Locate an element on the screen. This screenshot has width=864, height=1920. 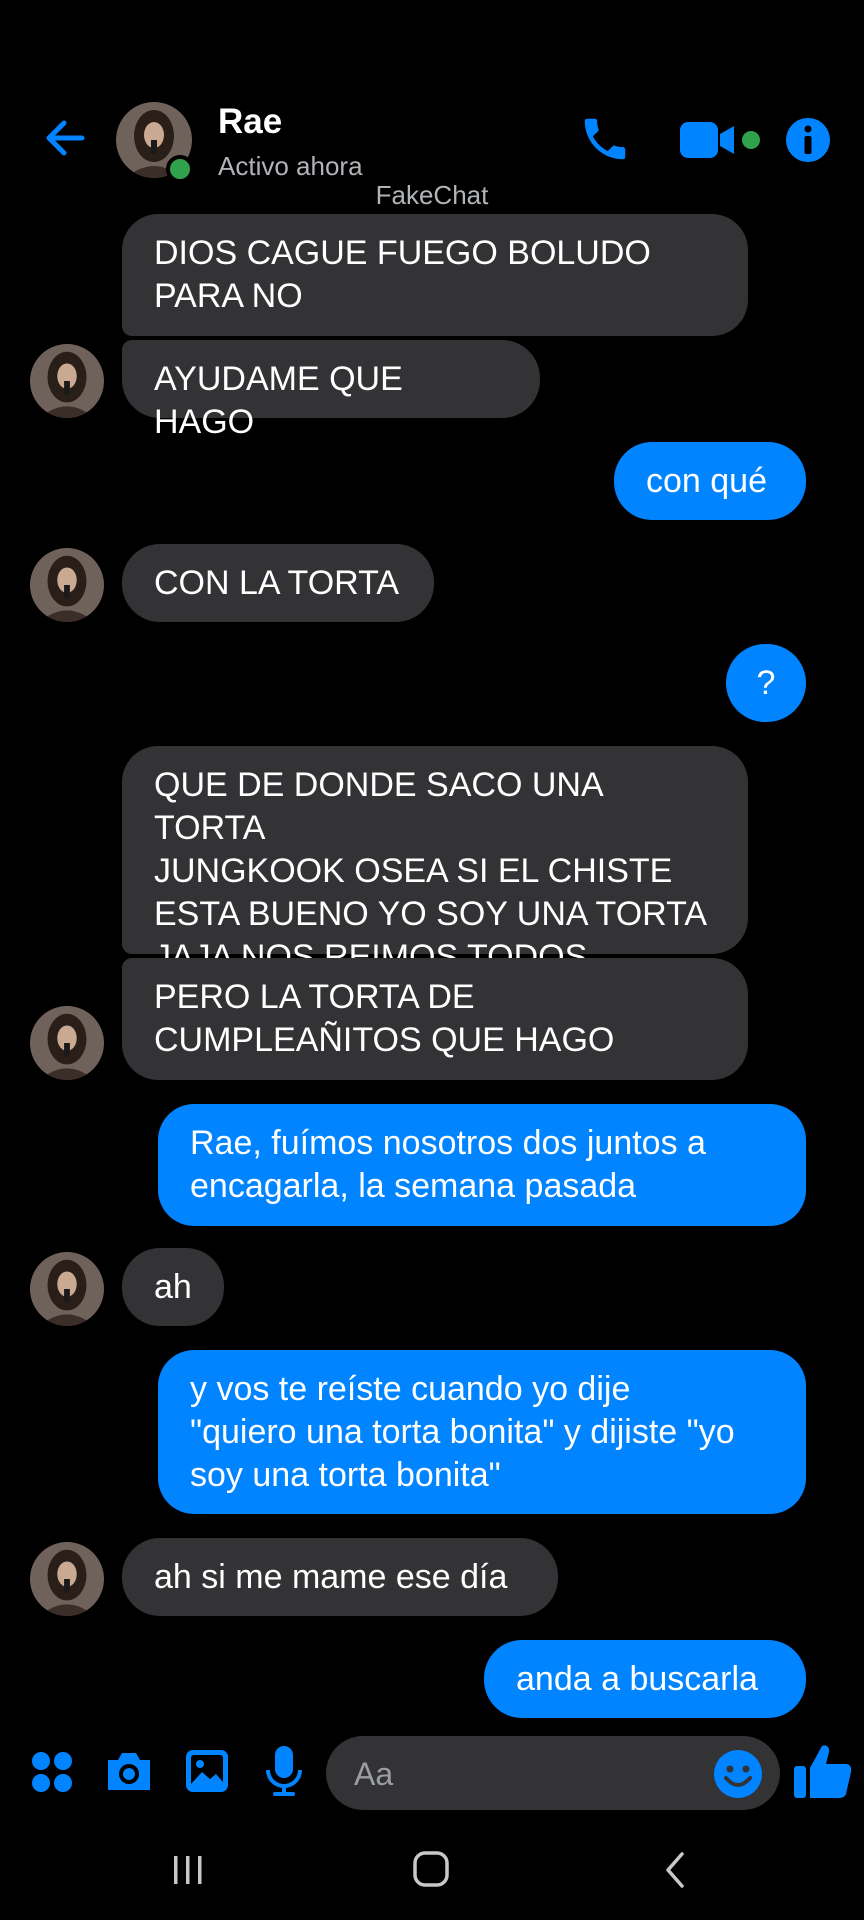
microphone-icon is located at coordinates (284, 1771).